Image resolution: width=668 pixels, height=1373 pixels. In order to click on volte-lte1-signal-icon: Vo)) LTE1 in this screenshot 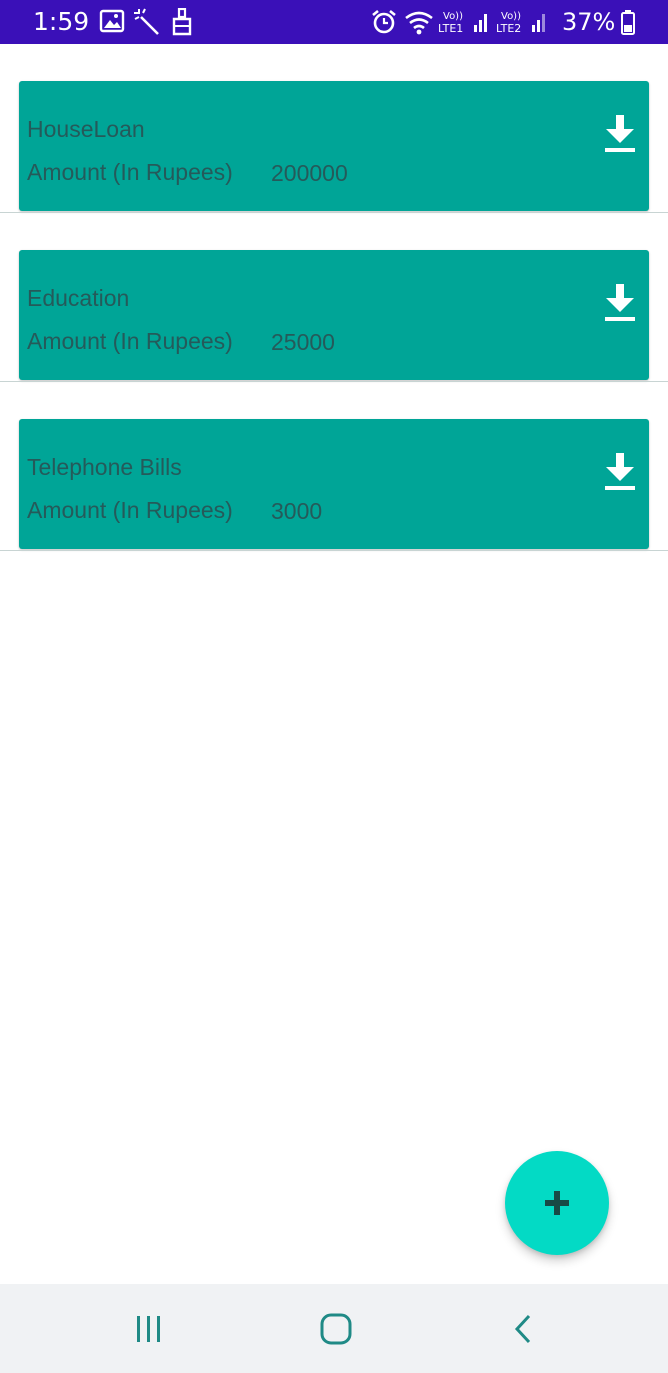, I will do `click(465, 22)`.